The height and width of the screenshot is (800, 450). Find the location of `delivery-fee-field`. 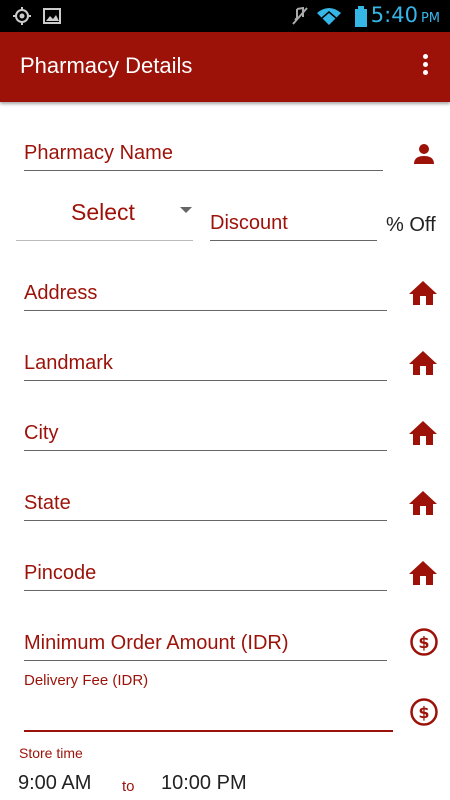

delivery-fee-field is located at coordinates (208, 714).